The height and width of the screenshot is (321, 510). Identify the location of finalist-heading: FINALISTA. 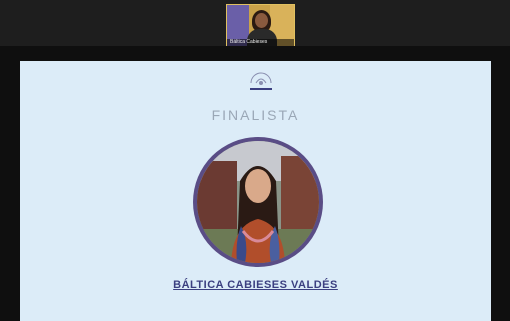
(255, 115).